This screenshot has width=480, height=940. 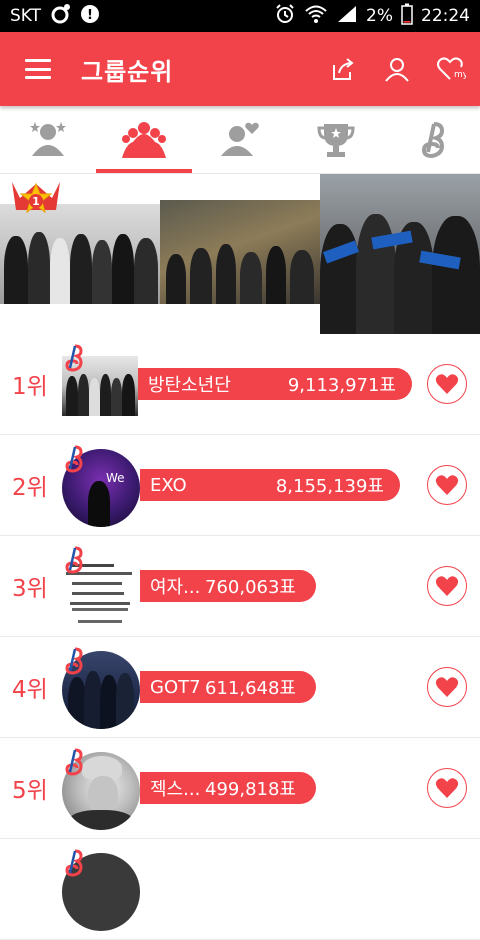 I want to click on app-bar: 그룹순위 my, so click(x=240, y=69).